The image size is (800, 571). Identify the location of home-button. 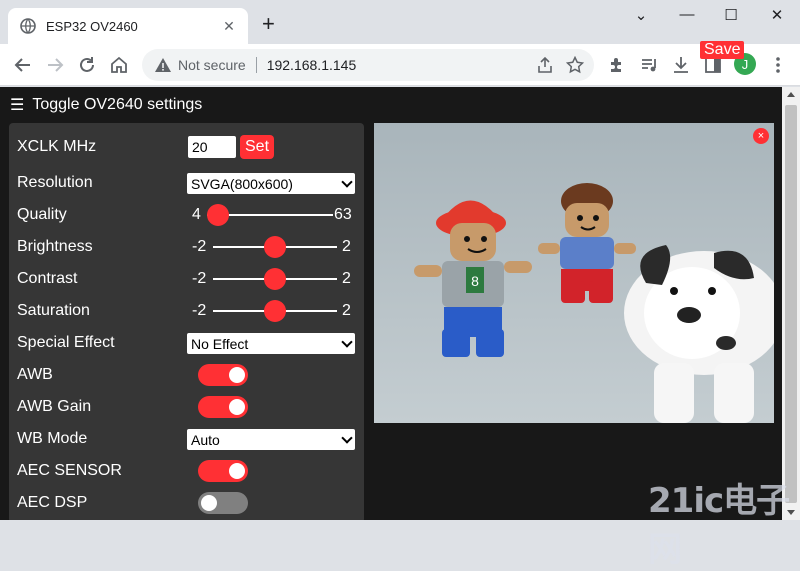
(119, 65).